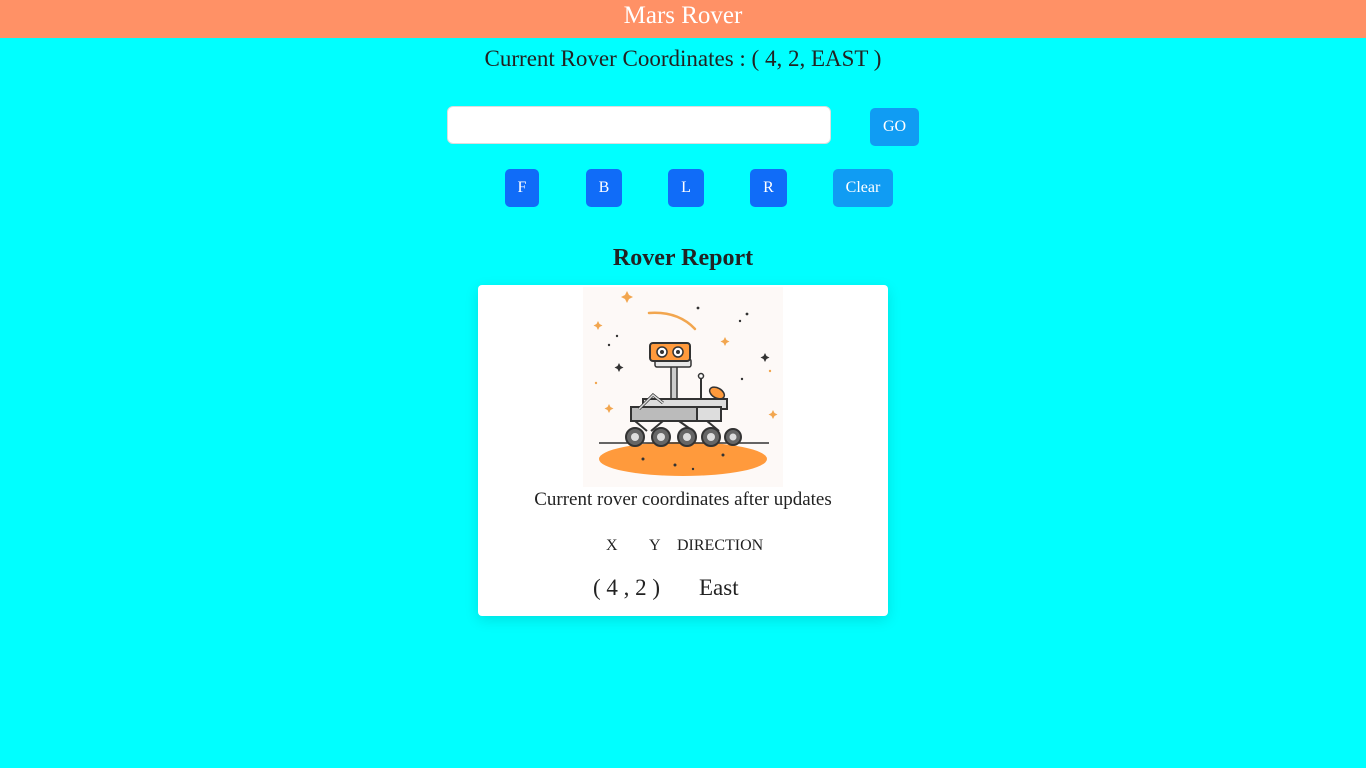  I want to click on report-caption: Current rover coordinates after updates, so click(683, 499).